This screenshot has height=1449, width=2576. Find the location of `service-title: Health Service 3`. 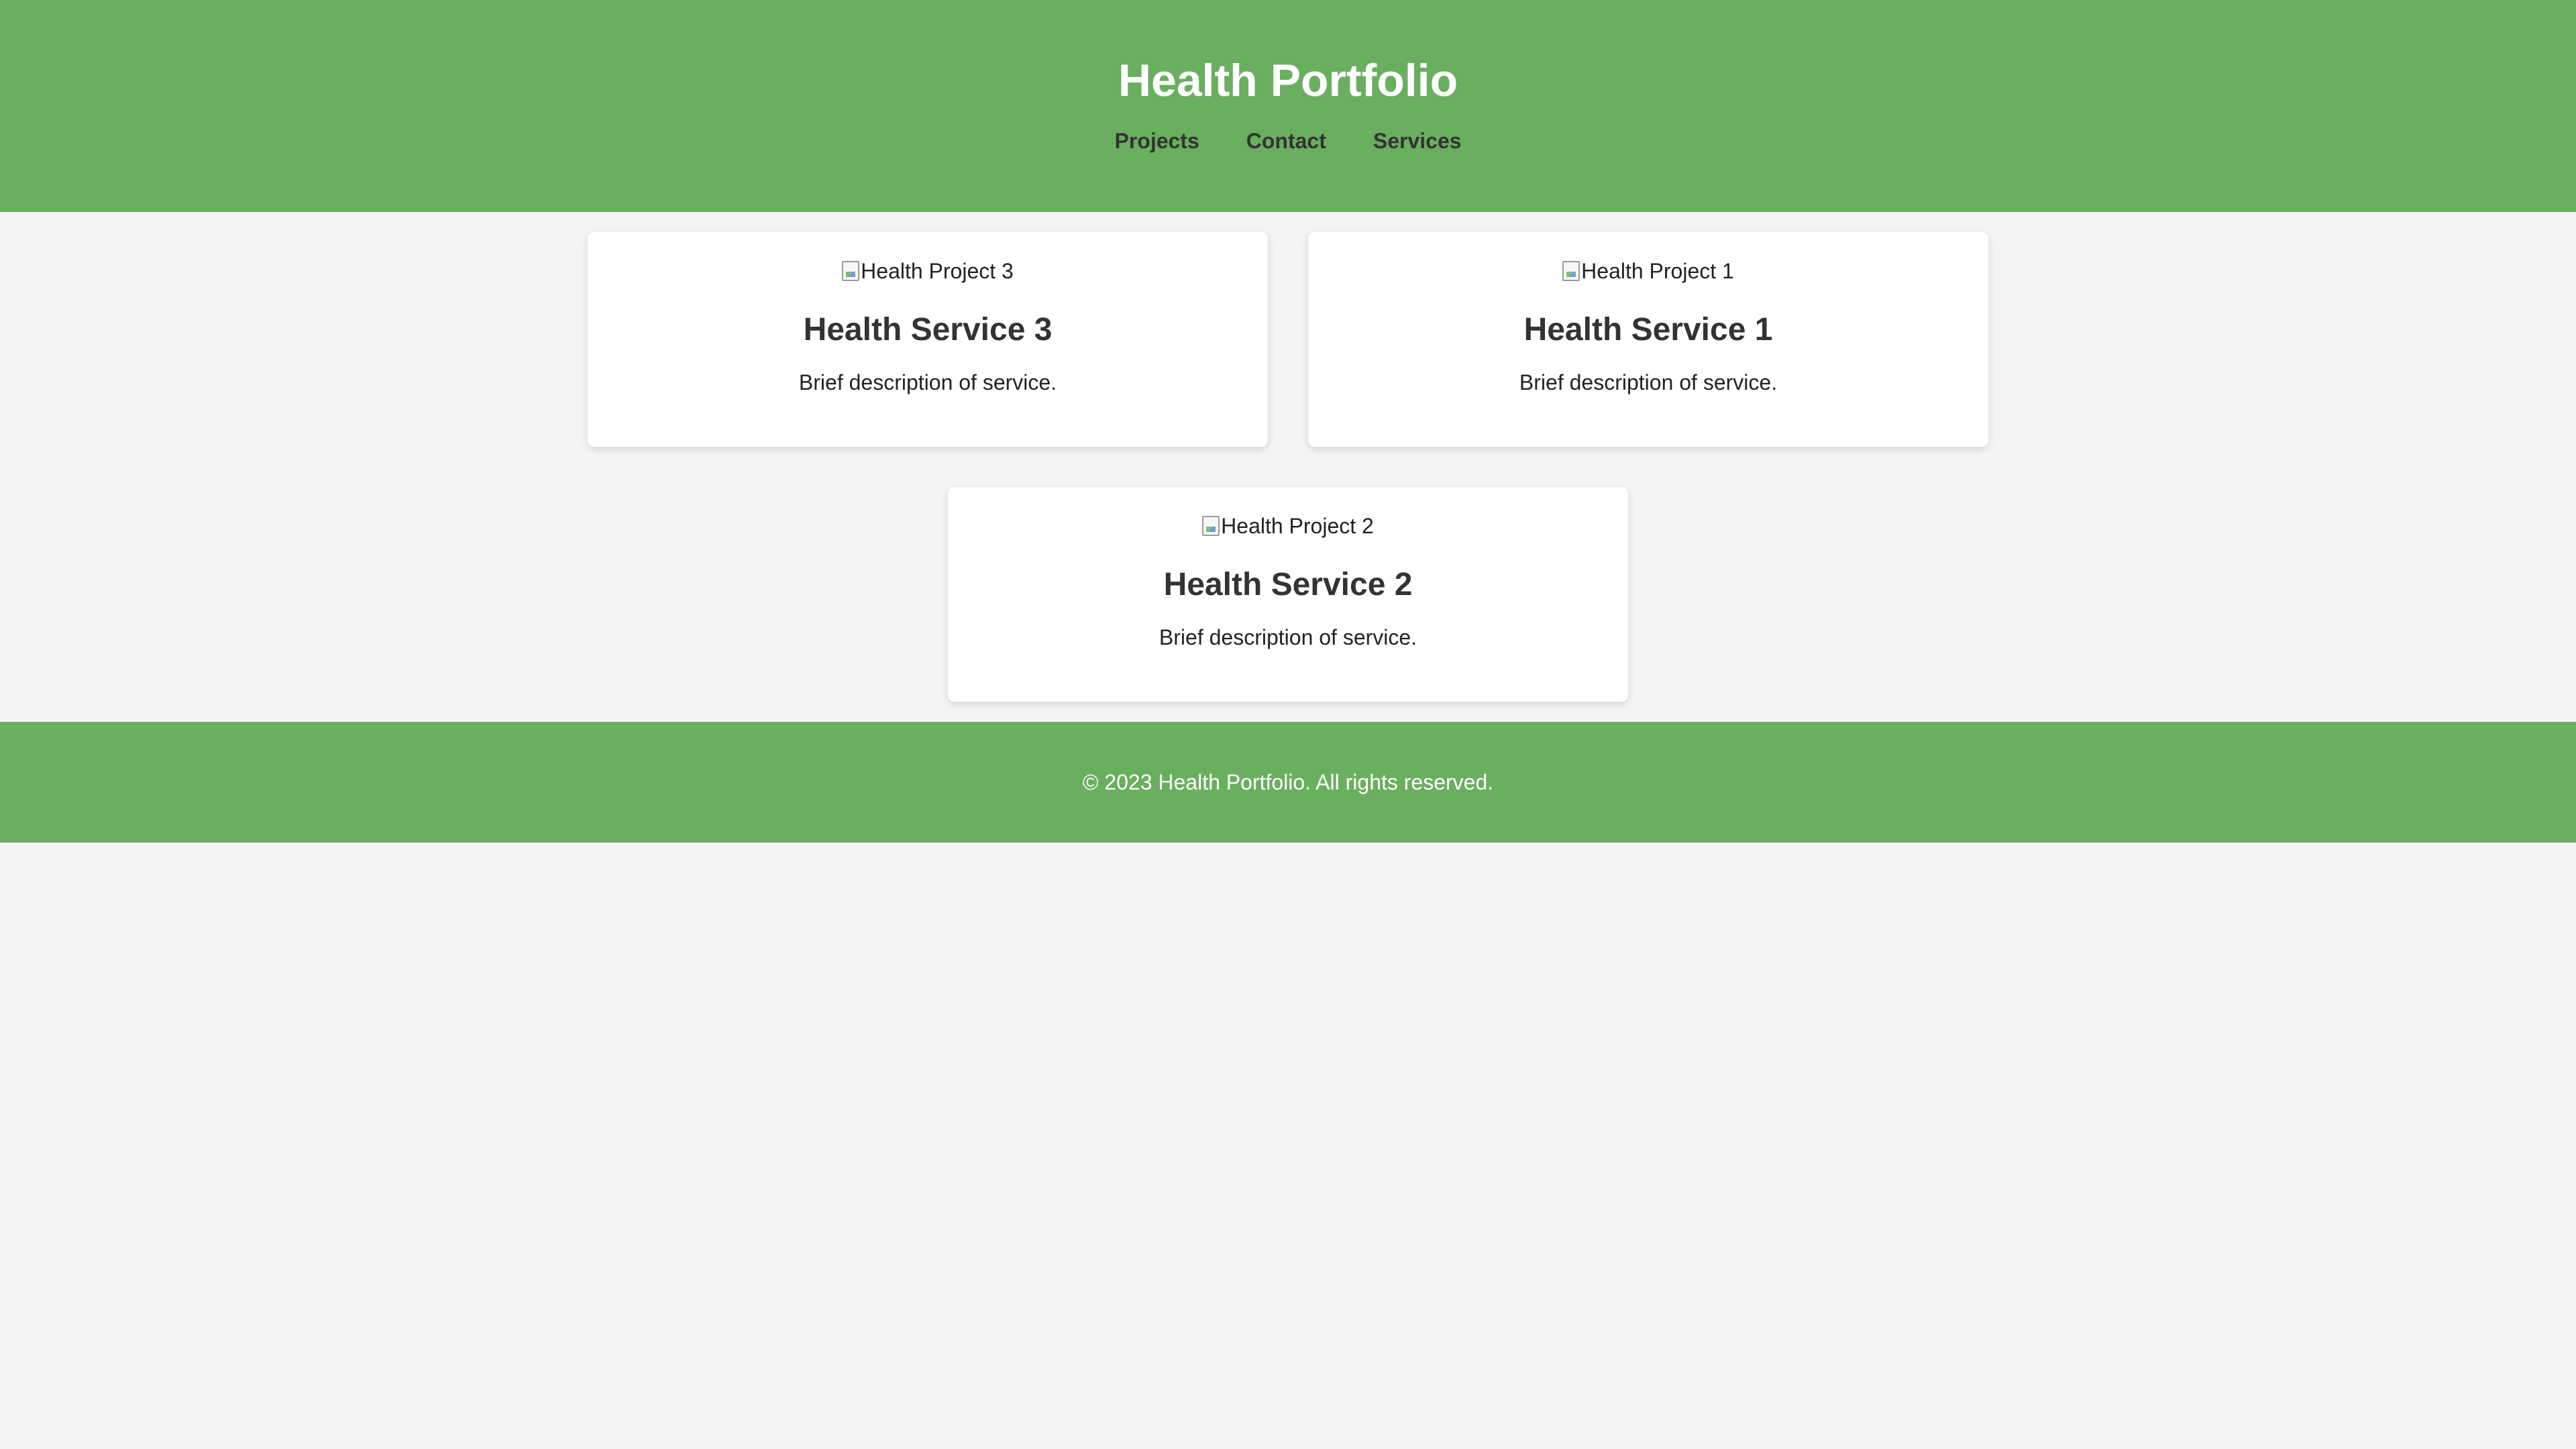

service-title: Health Service 3 is located at coordinates (928, 329).